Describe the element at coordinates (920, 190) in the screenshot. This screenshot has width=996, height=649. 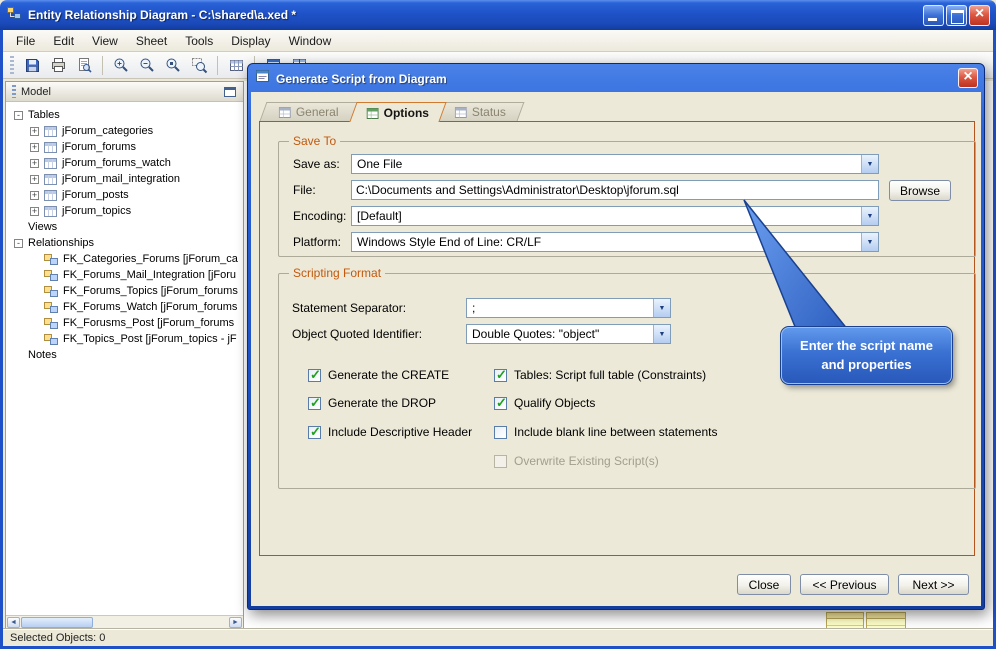
I see `browse-button: Browse` at that location.